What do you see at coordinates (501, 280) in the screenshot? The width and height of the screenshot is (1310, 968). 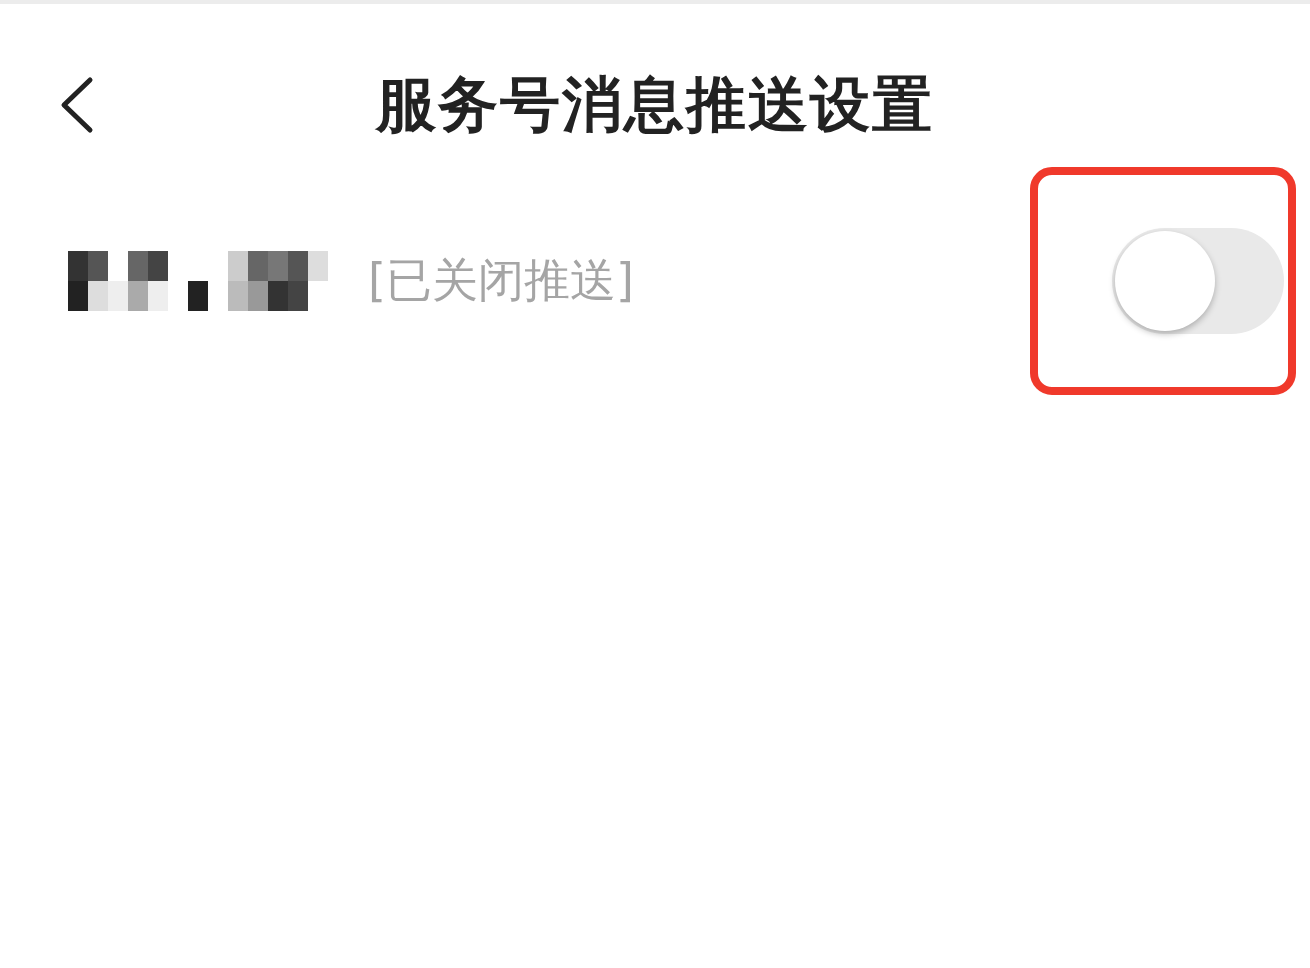 I see `push-status-label: [已关闭推送]` at bounding box center [501, 280].